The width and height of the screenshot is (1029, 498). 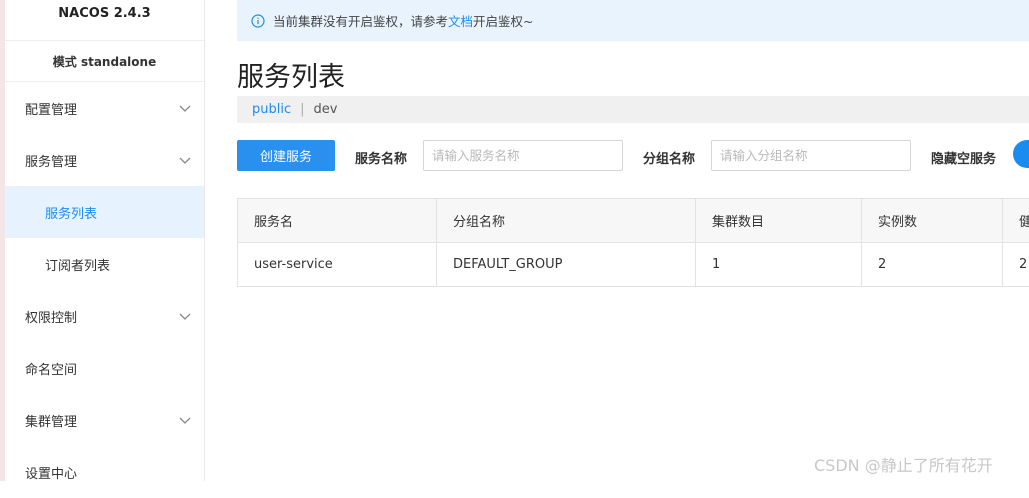 I want to click on table-header-row: 服务名 分组名称 集群数目 实例数 健, so click(x=633, y=221).